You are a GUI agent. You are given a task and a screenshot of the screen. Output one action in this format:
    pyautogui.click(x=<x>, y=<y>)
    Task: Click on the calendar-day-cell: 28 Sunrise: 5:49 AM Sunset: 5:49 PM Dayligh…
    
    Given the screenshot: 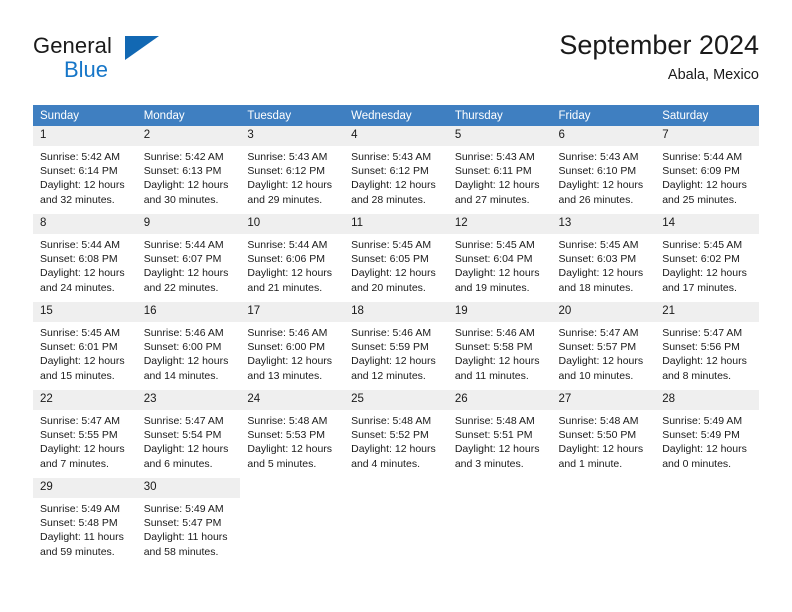 What is the action you would take?
    pyautogui.click(x=707, y=434)
    